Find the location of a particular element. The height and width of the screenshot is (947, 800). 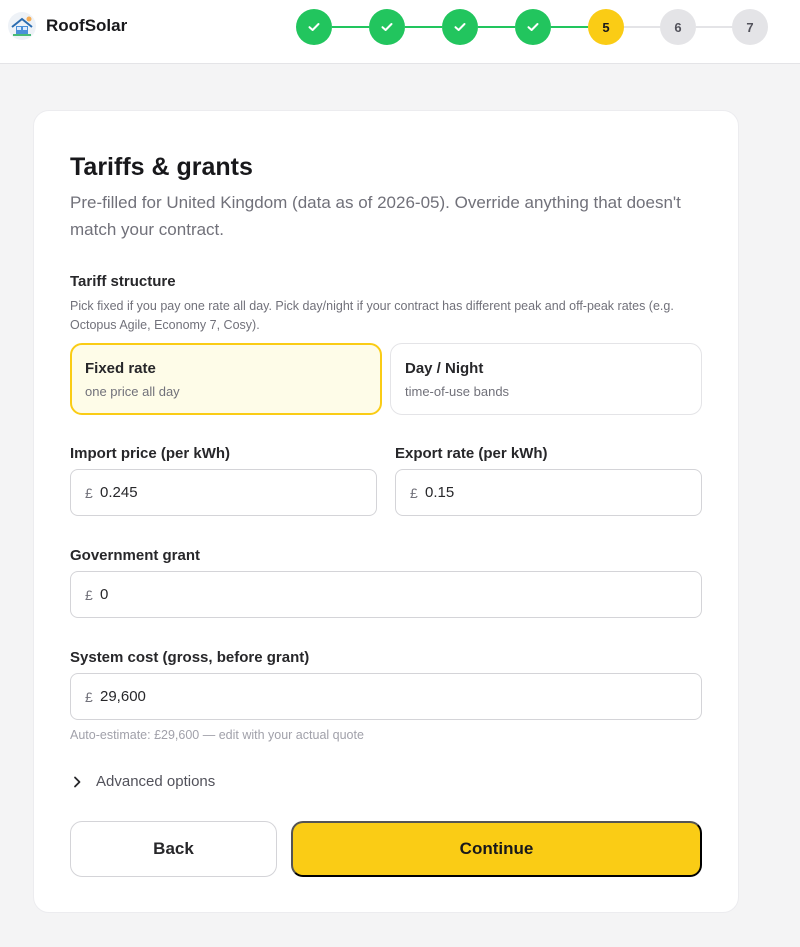

government-grant-input: £ 0 is located at coordinates (386, 594).